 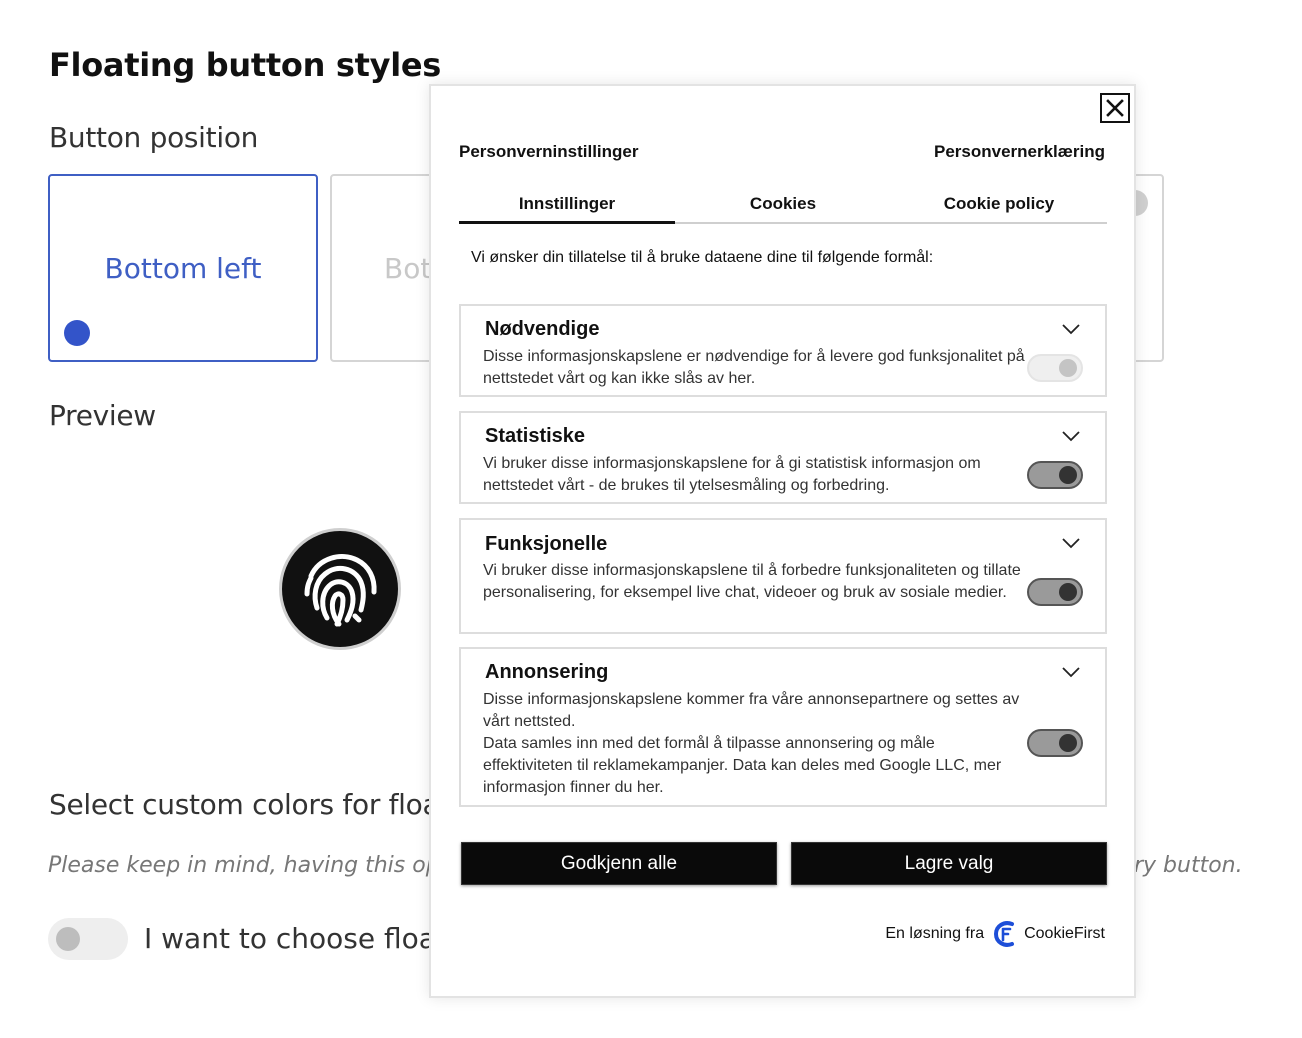 I want to click on category-title: Funksjonelle, so click(x=546, y=544).